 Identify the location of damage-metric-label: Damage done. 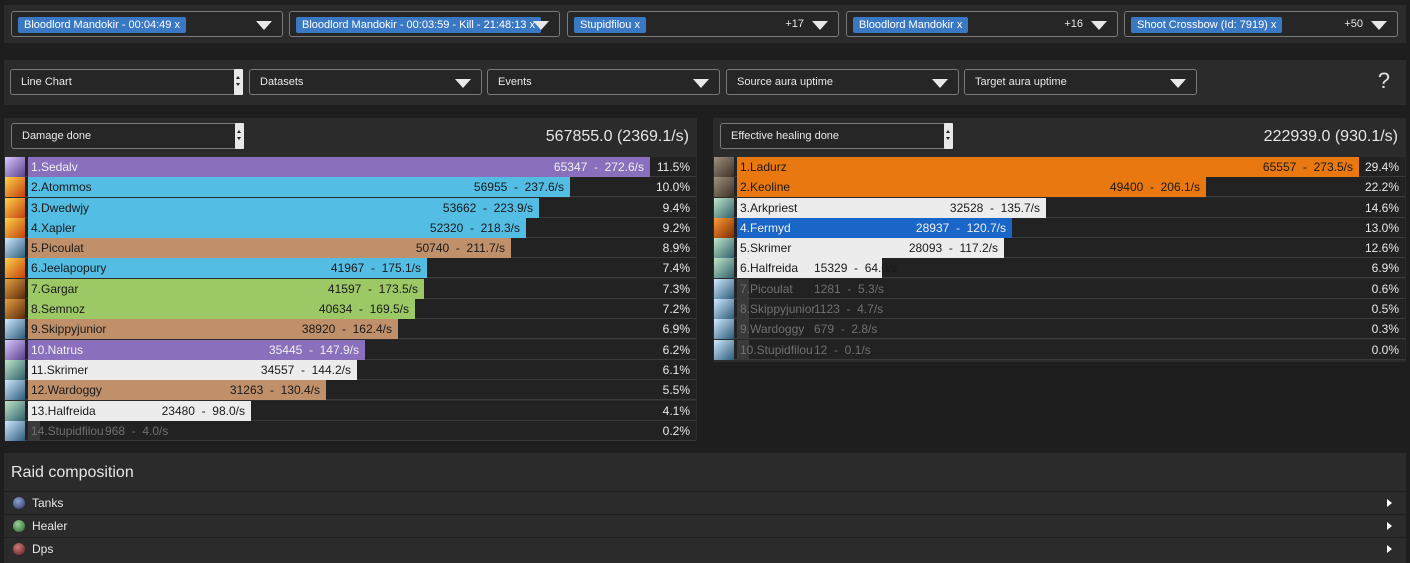
(57, 136).